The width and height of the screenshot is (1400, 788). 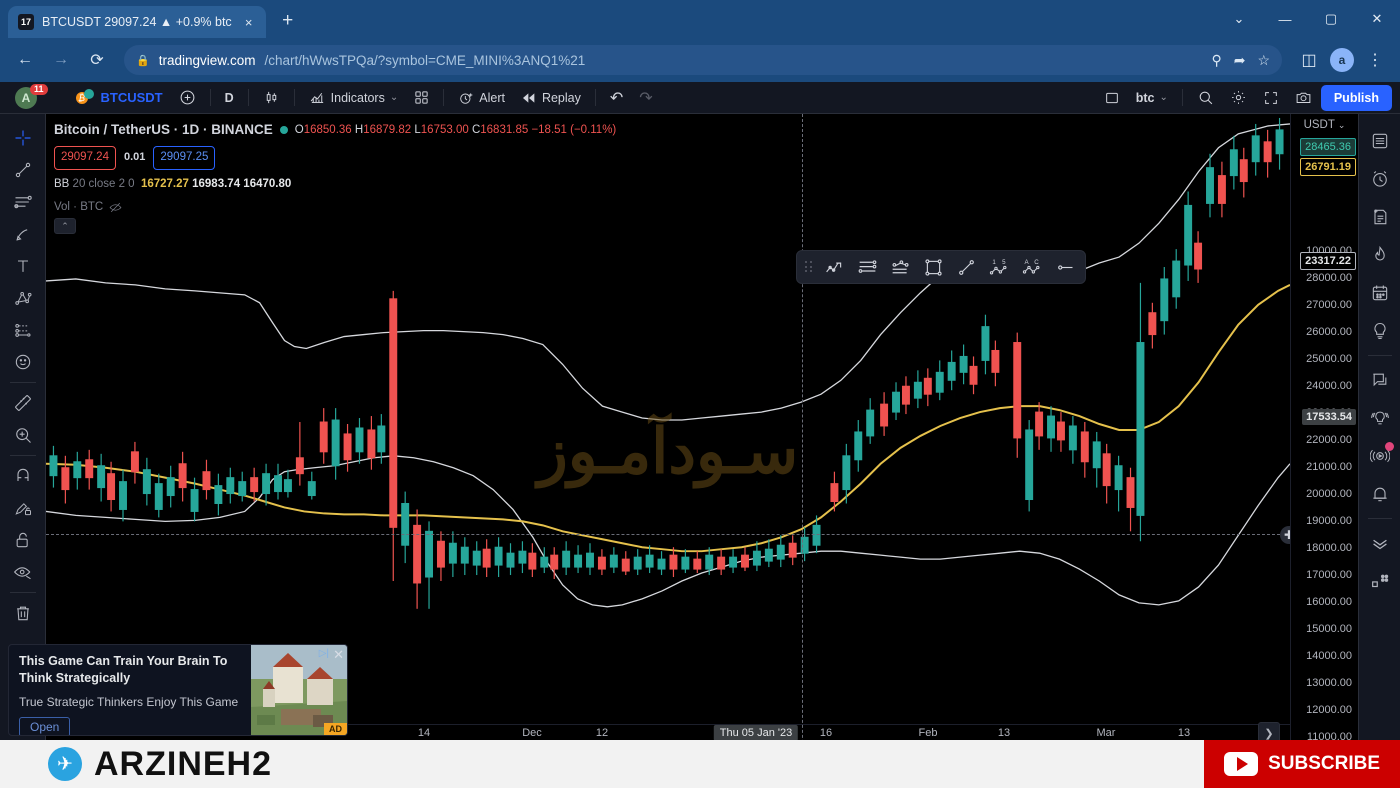 I want to click on window-close-icon: ✕, so click(x=1377, y=19).